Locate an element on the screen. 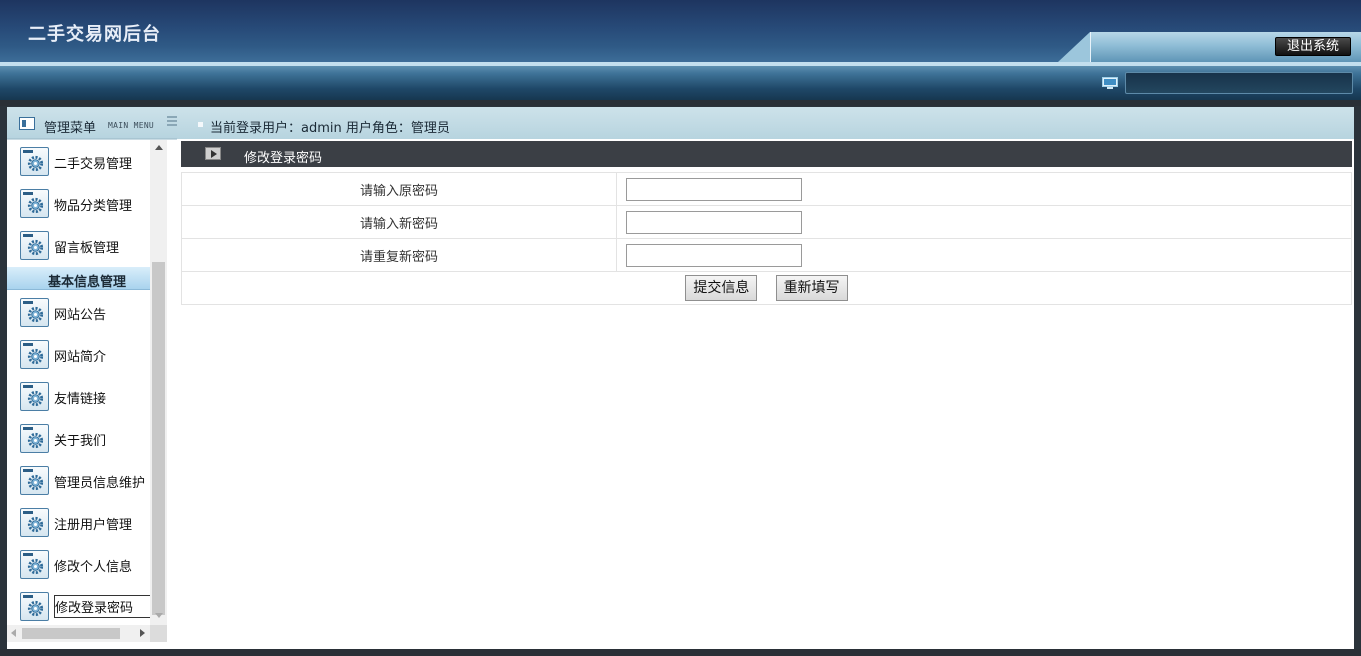  sidebar-item-site-intro: 网站简介 is located at coordinates (78, 354).